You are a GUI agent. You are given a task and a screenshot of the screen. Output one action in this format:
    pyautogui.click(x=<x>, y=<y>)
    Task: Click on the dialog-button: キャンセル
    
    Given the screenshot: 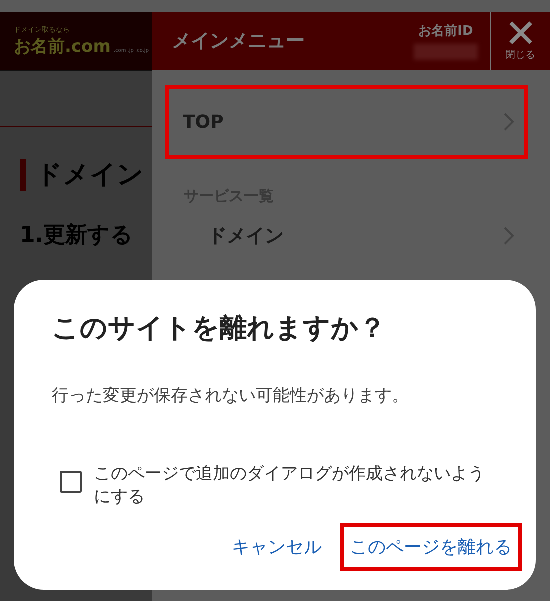 What is the action you would take?
    pyautogui.click(x=277, y=546)
    